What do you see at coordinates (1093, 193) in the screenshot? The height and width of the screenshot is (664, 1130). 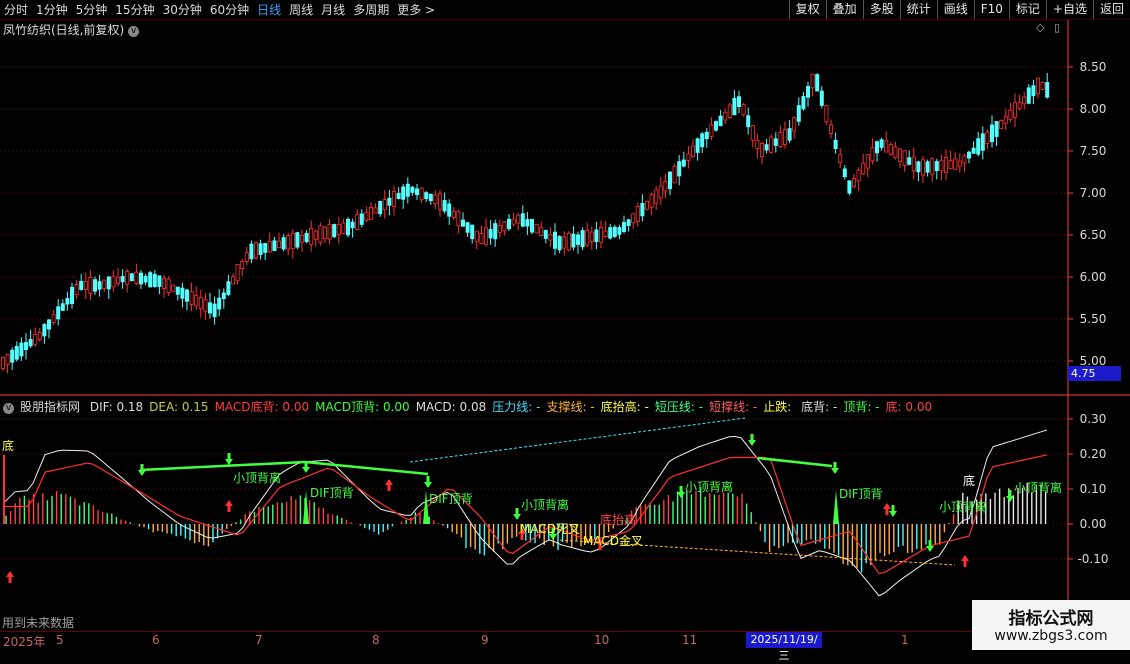 I see `price-tick-label: 7.00` at bounding box center [1093, 193].